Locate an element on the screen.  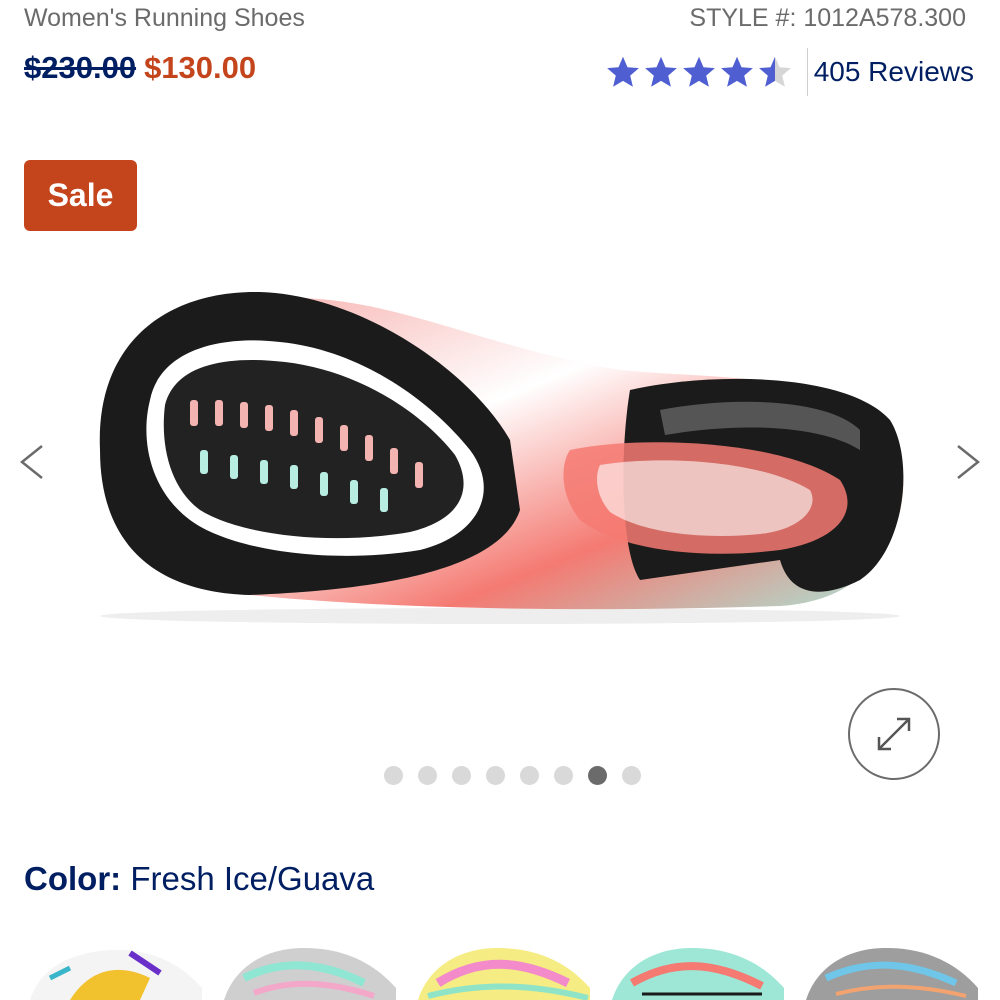
gallery-pagination is located at coordinates (512, 775).